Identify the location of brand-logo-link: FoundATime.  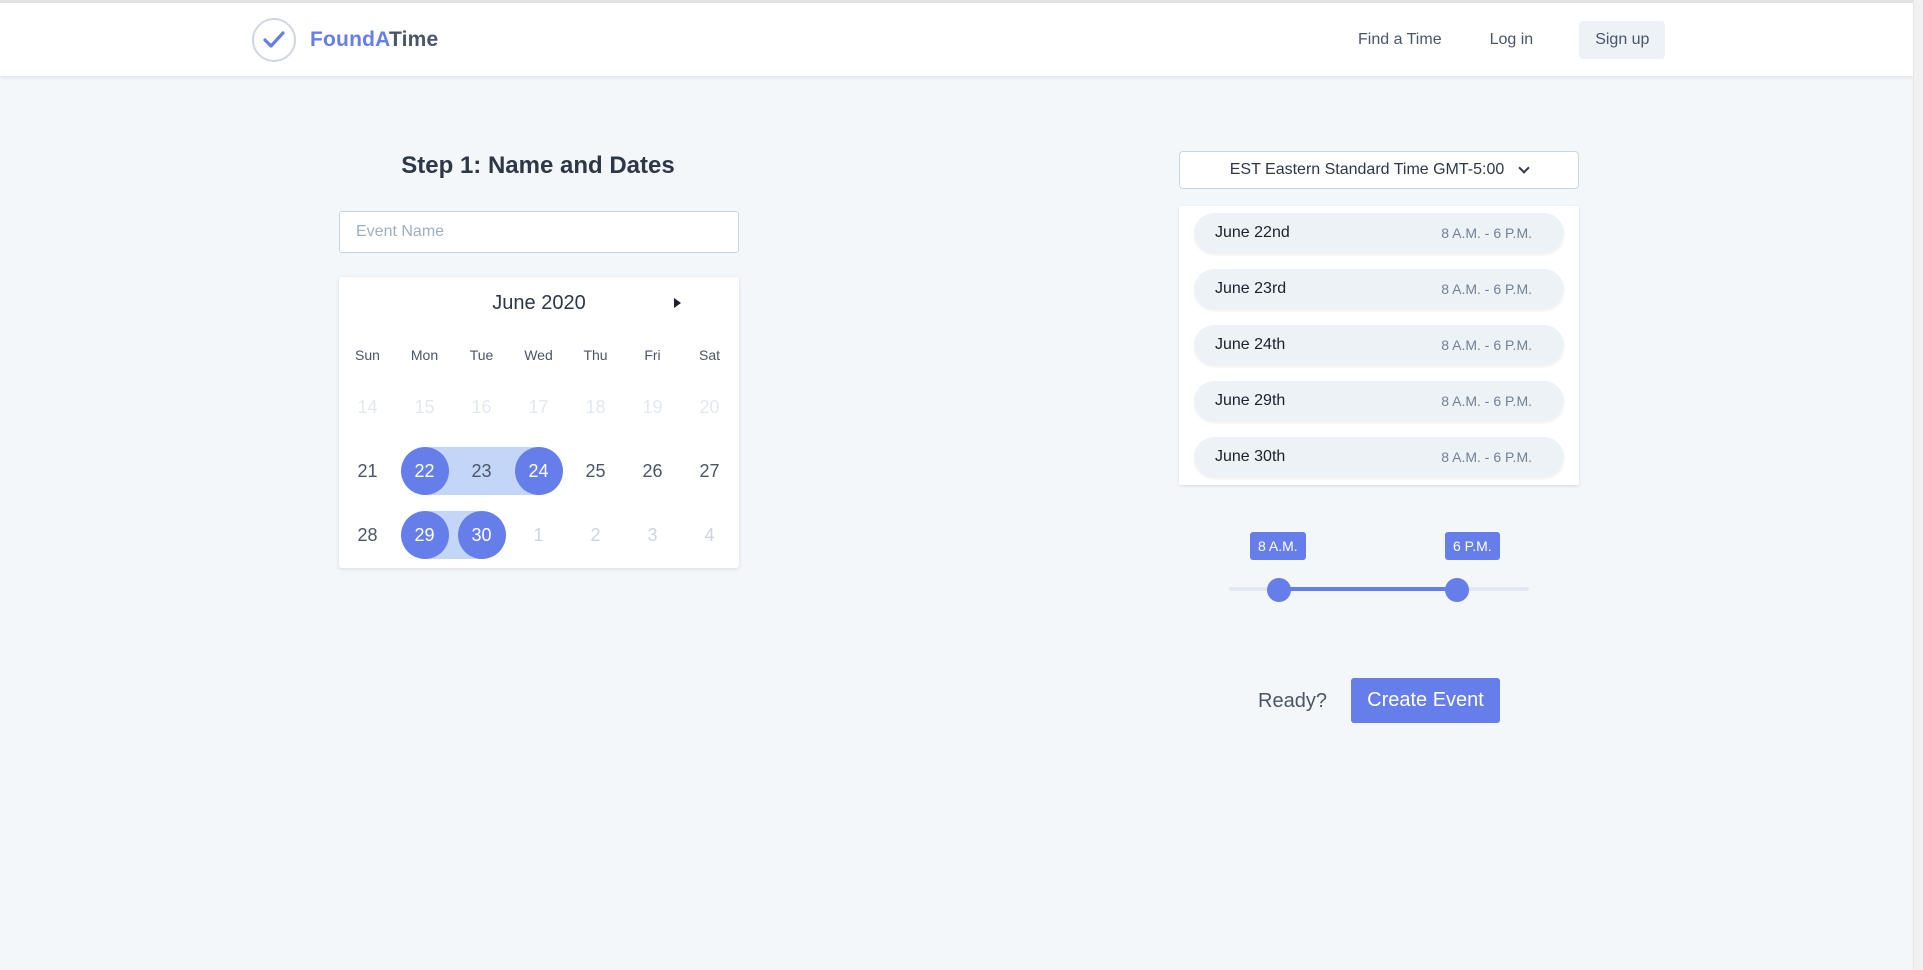
(345, 40).